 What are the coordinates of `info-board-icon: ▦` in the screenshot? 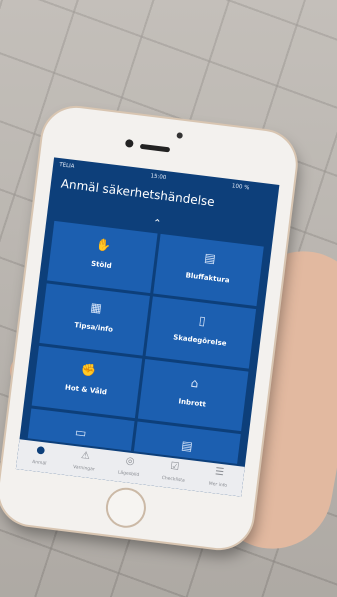 It's located at (96, 307).